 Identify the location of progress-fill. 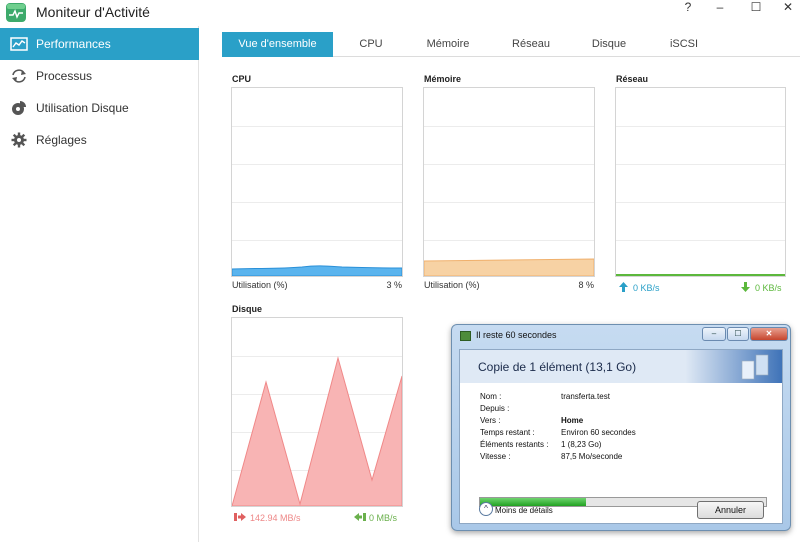
(533, 502).